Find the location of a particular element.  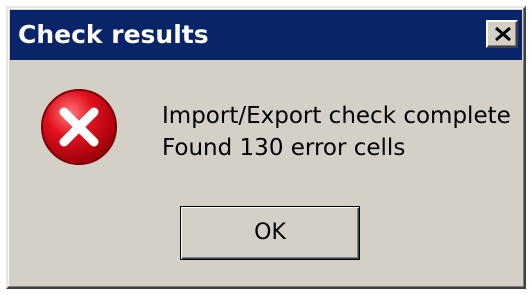

window-title: Check results is located at coordinates (113, 34).